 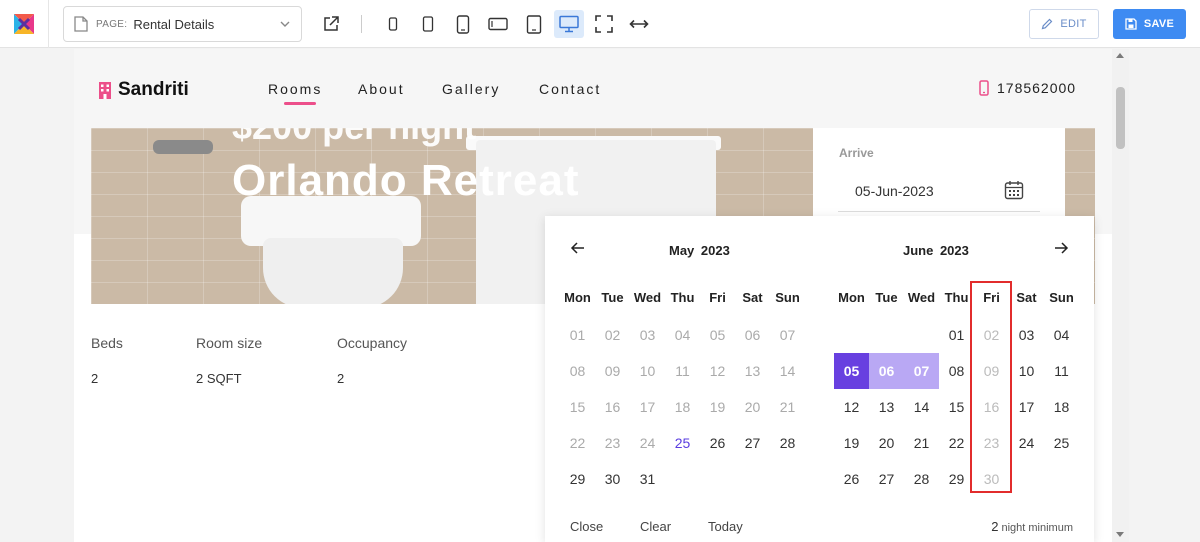 I want to click on day-may-25: 25, so click(x=682, y=443).